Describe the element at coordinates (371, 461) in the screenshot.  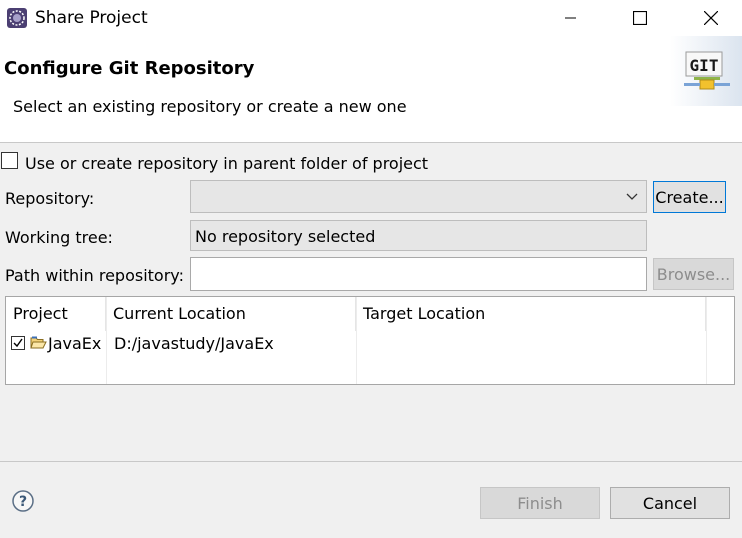
I see `footer-divider` at that location.